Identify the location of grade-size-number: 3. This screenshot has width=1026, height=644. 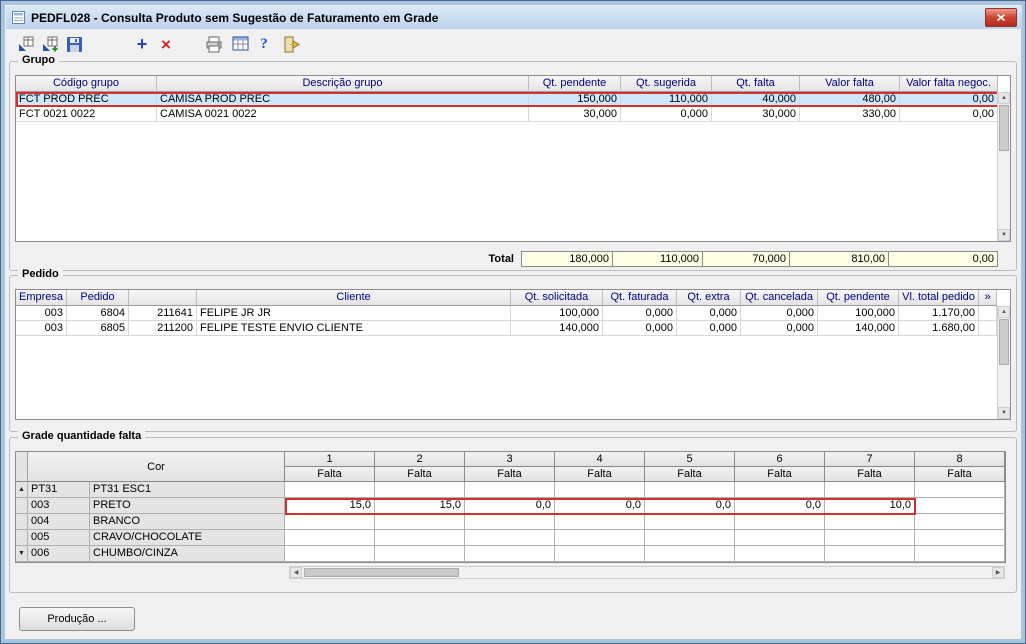
(509, 459).